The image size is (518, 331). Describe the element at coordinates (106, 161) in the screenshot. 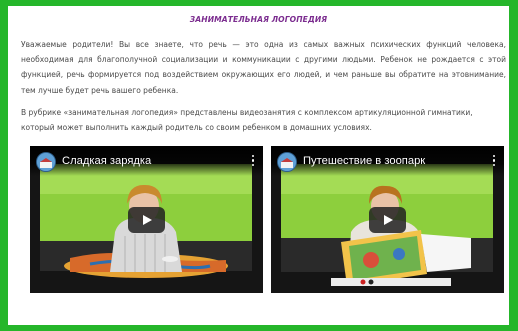

I see `video-title-1: Сладкая зарядка` at that location.